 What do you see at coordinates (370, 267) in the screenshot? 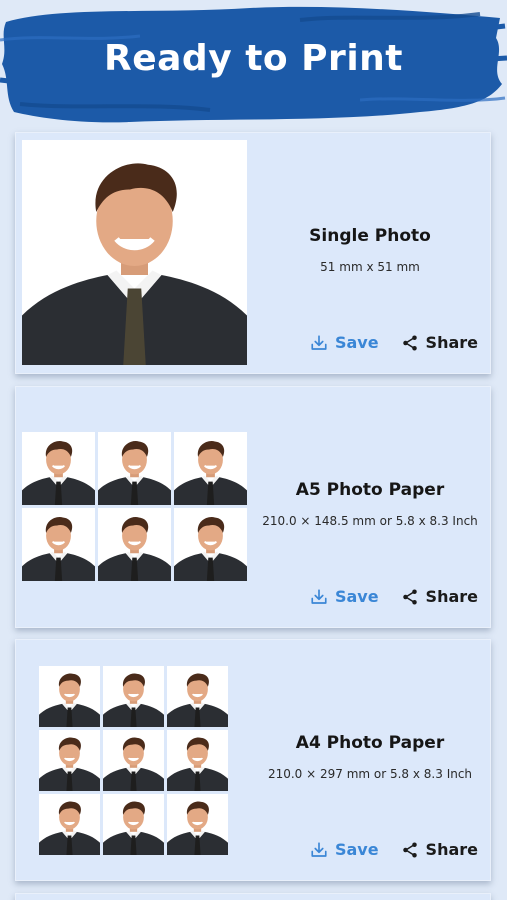
I see `print-option-size: 51 mm x 51 mm` at bounding box center [370, 267].